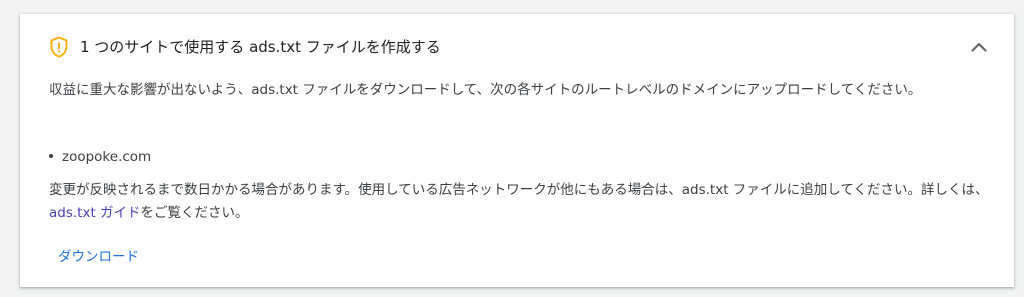 This screenshot has width=1024, height=297. Describe the element at coordinates (51, 156) in the screenshot. I see `bullet-icon` at that location.